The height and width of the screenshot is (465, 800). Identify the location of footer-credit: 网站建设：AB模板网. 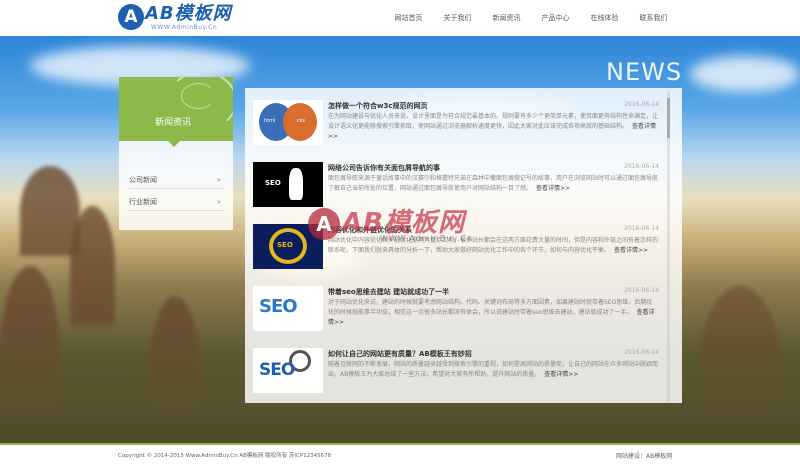
(644, 455).